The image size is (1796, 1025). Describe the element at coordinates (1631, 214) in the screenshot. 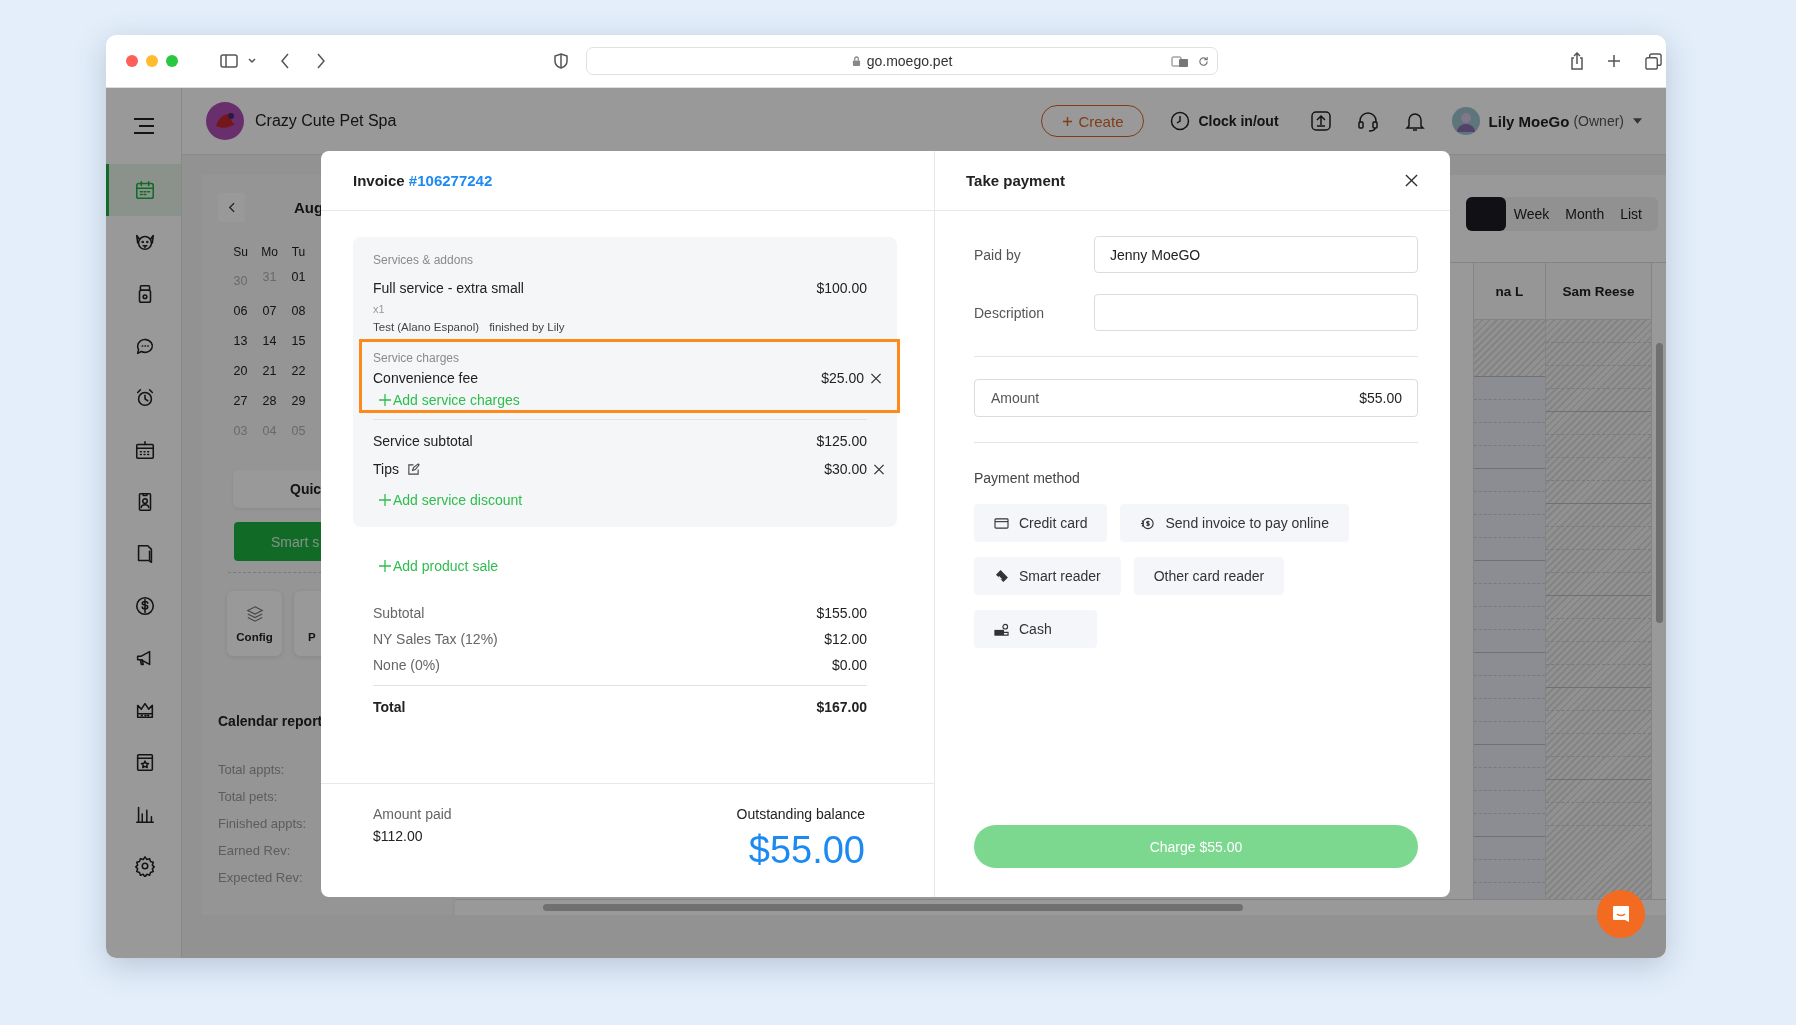

I see `view-tab: List` at that location.